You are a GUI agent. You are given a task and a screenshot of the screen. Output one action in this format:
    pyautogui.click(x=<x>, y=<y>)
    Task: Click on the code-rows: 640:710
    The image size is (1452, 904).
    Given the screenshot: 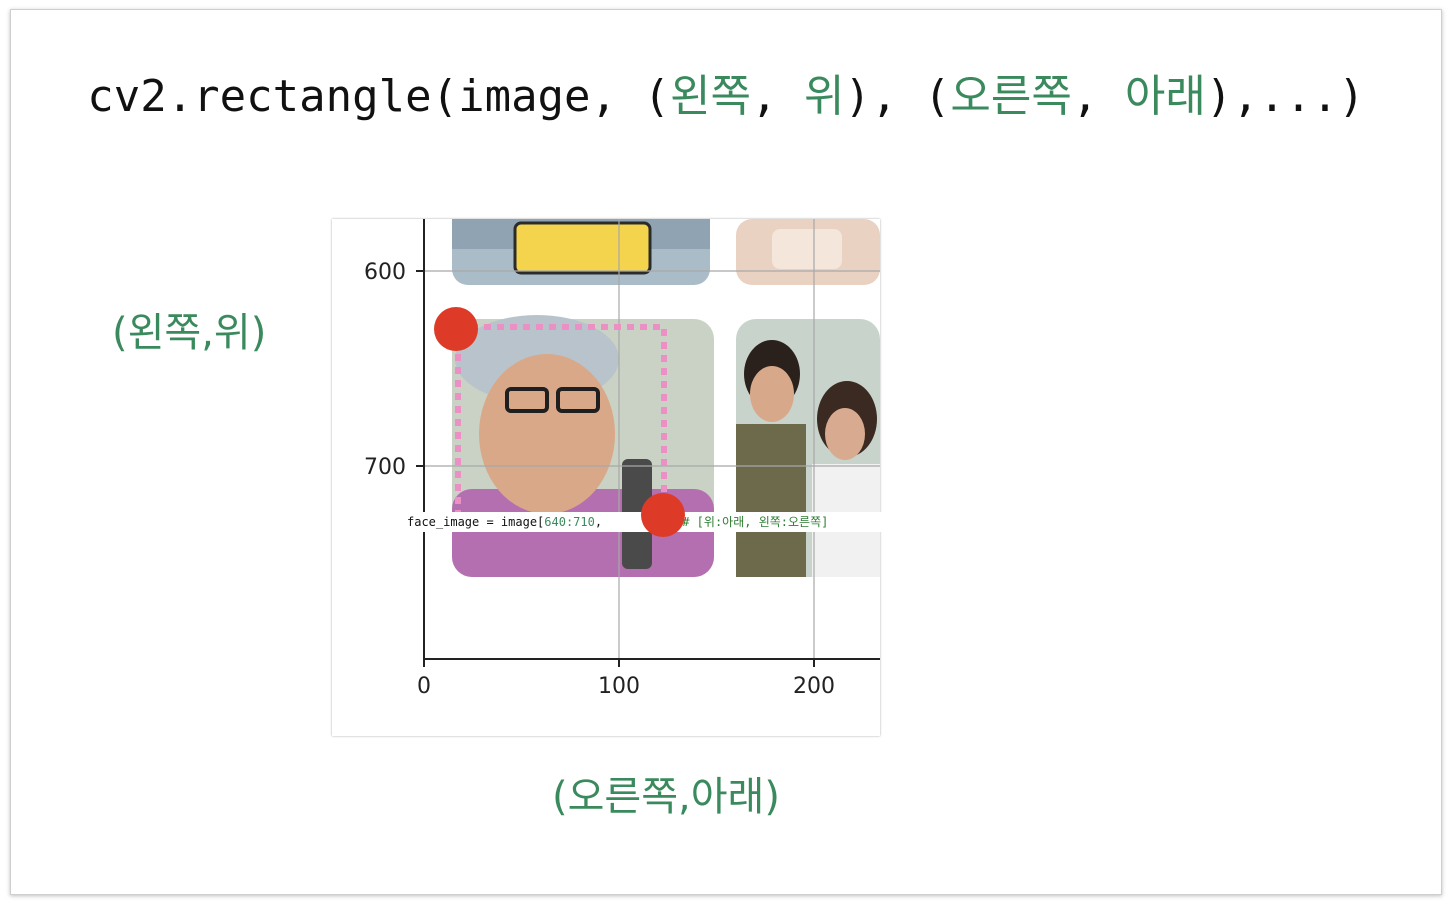 What is the action you would take?
    pyautogui.click(x=569, y=522)
    